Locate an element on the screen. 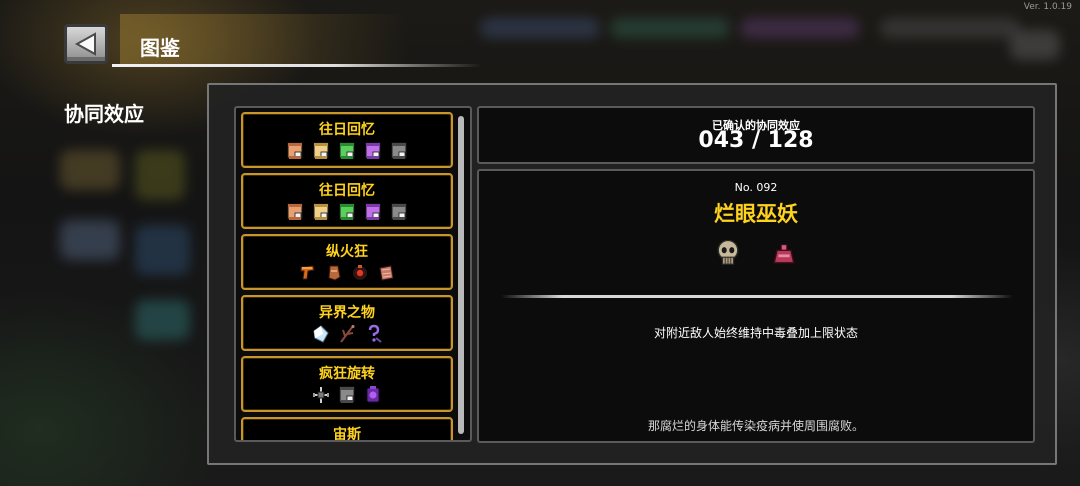 This screenshot has width=1080, height=486. list-scrollbar is located at coordinates (461, 275).